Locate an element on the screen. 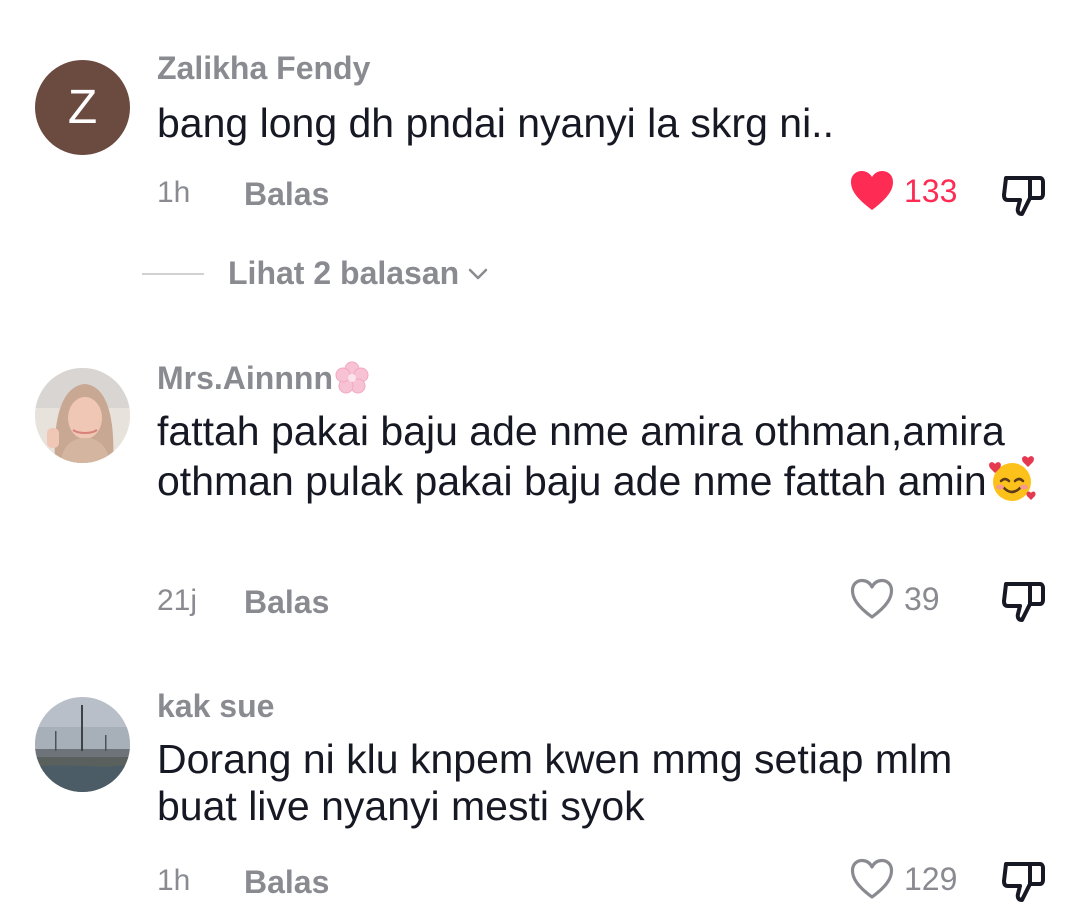  comment-time: 1h is located at coordinates (174, 880).